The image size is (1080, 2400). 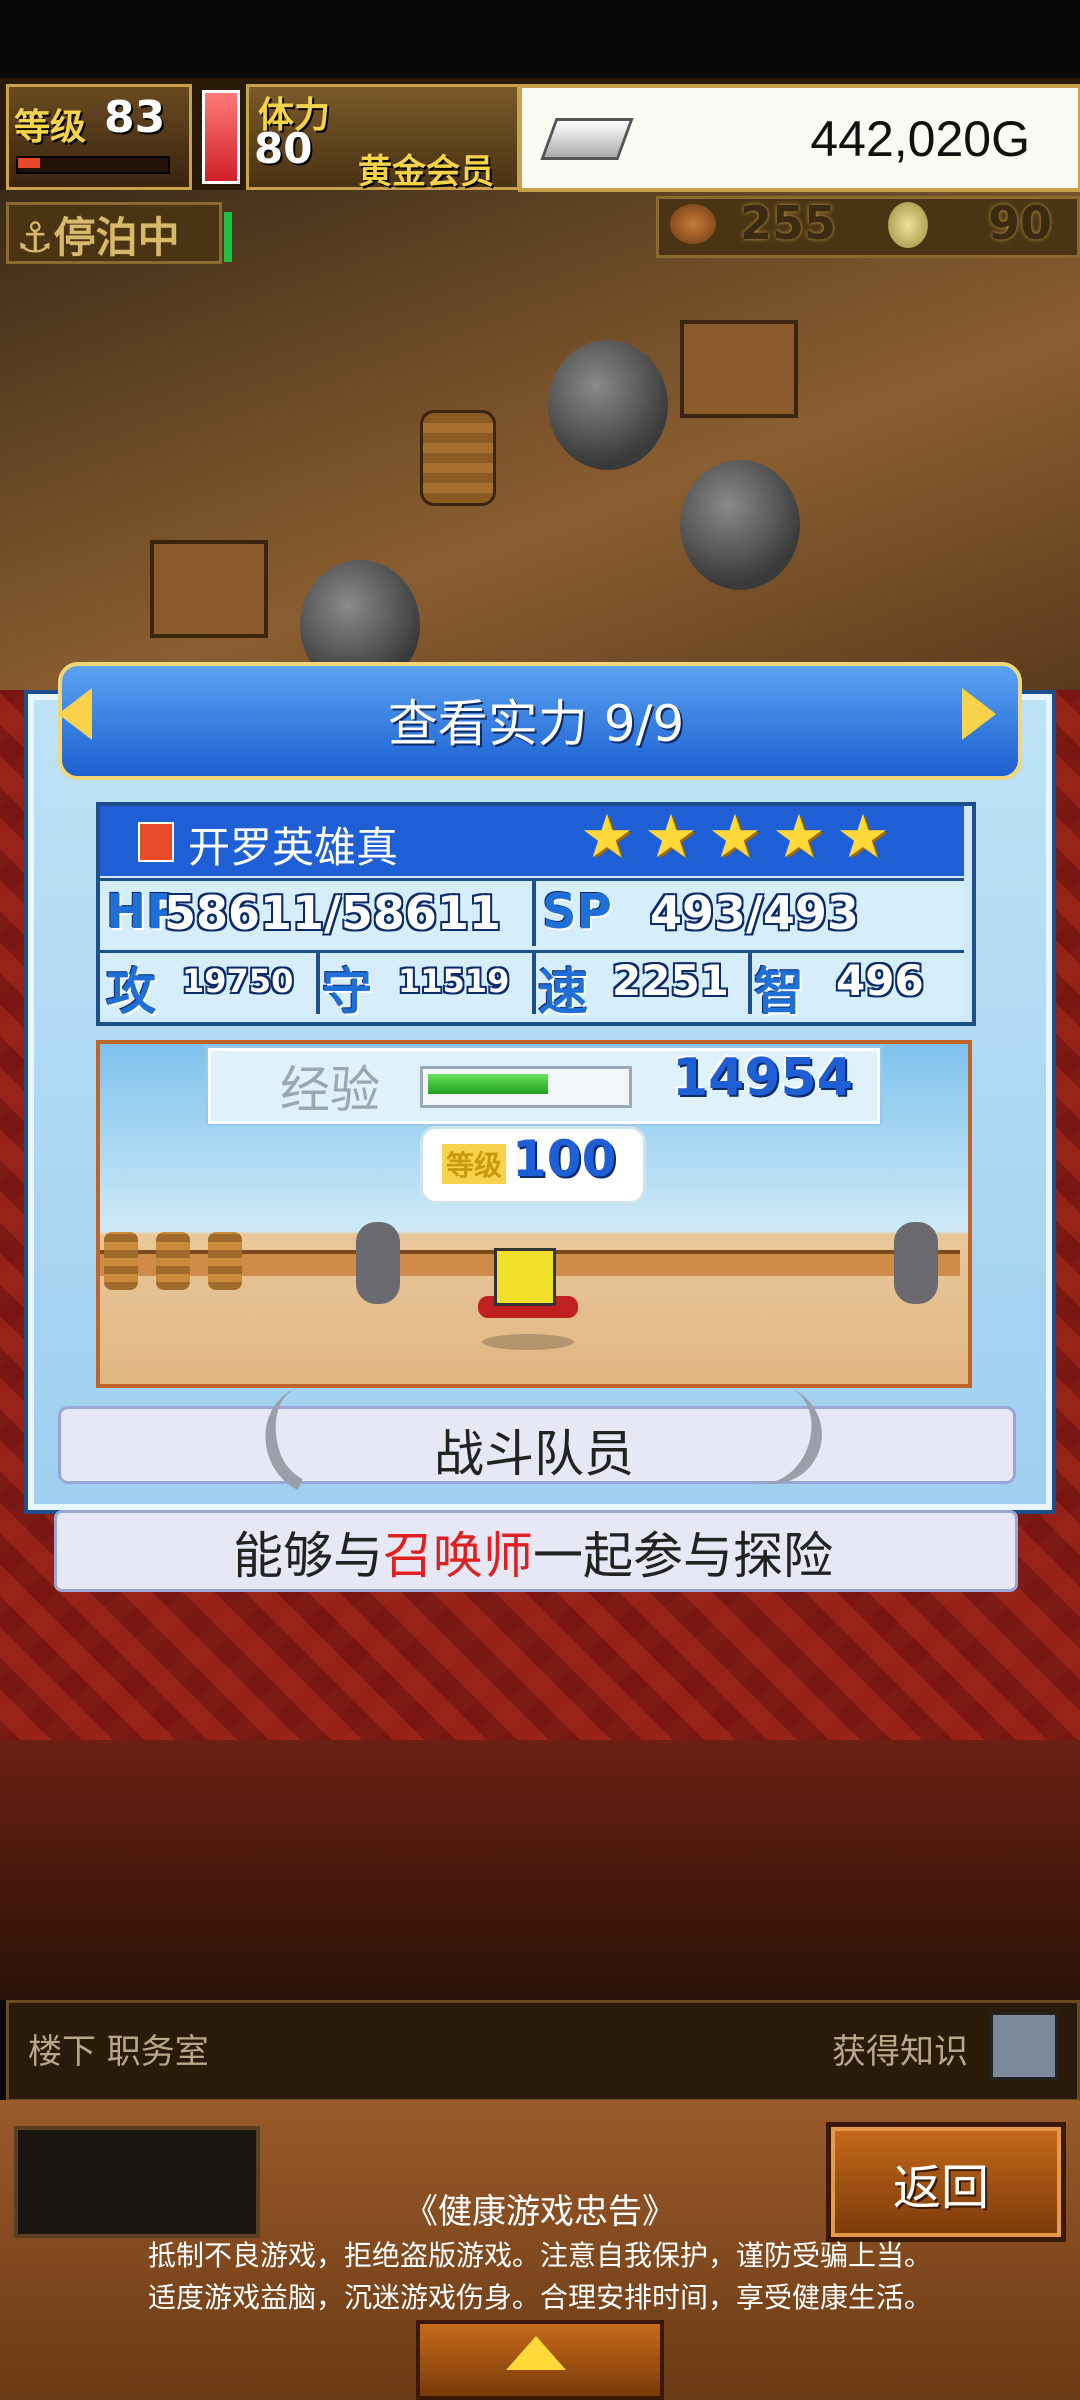 What do you see at coordinates (29, 163) in the screenshot?
I see `level-progress-fill` at bounding box center [29, 163].